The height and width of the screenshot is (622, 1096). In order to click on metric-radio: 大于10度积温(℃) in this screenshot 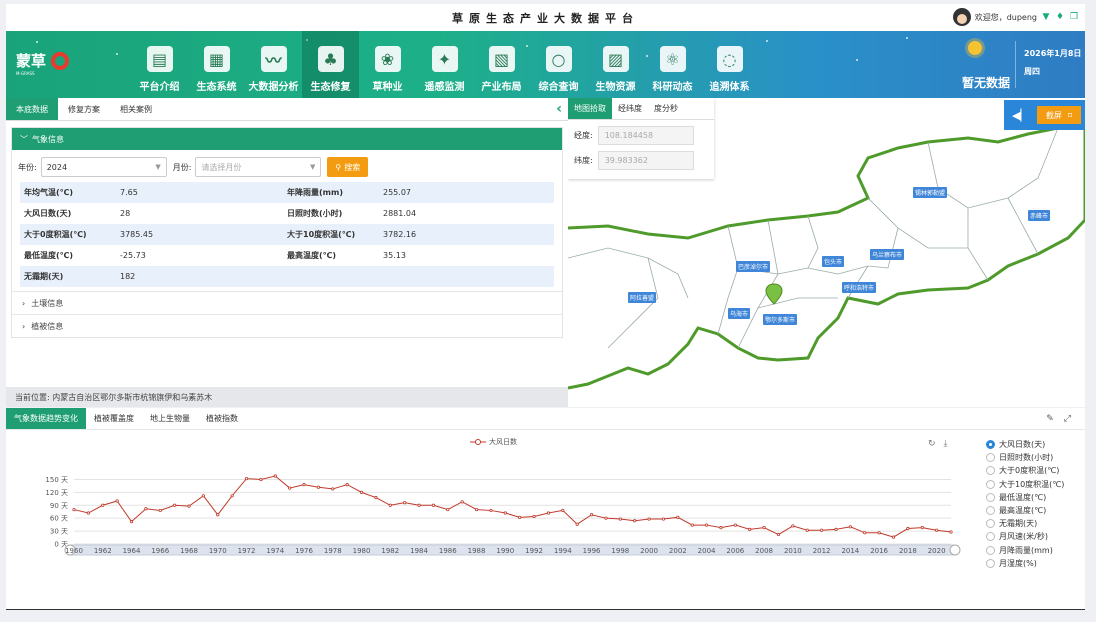, I will do `click(1025, 484)`.